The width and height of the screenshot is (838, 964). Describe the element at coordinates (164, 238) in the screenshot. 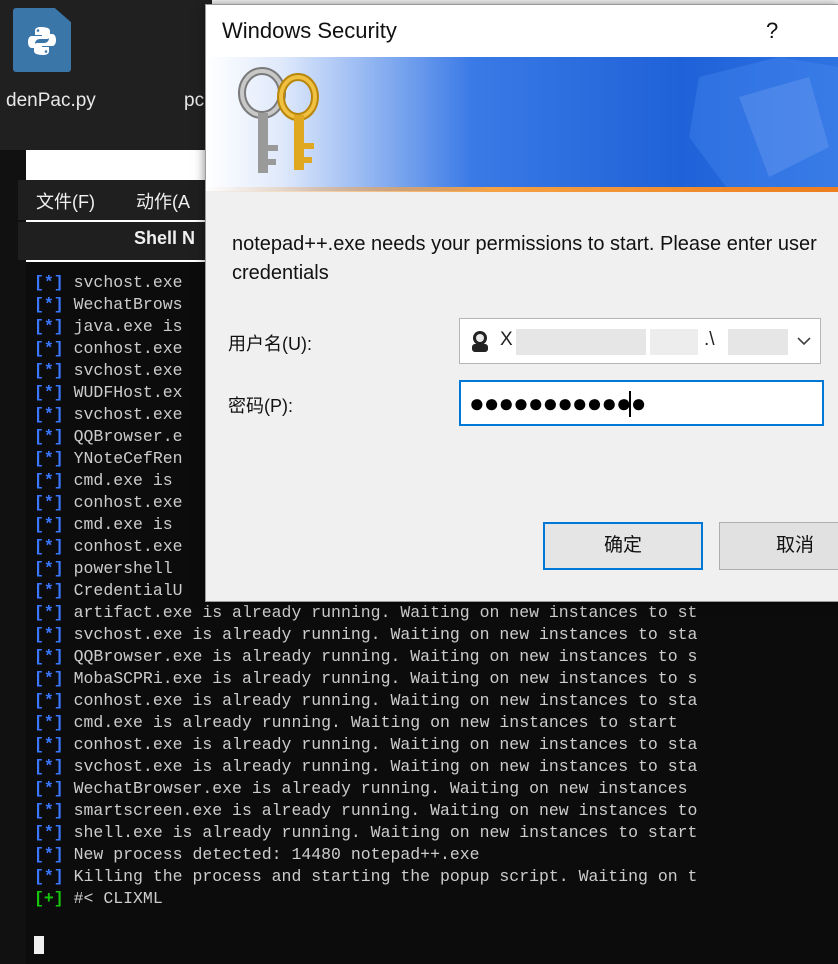

I see `tab-shell: Shell N` at that location.